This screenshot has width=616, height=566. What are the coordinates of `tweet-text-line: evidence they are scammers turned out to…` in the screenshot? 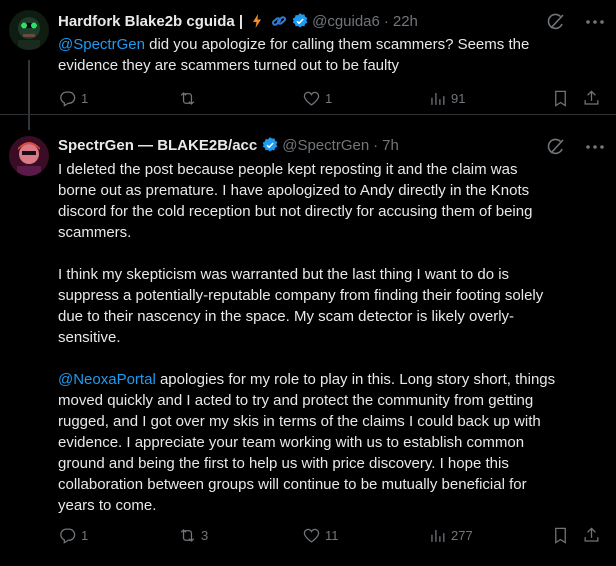 It's located at (229, 65).